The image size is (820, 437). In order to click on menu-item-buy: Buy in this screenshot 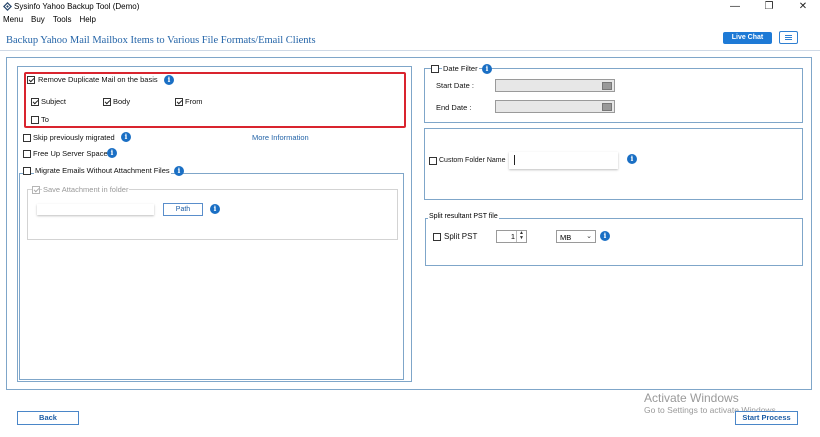, I will do `click(38, 20)`.